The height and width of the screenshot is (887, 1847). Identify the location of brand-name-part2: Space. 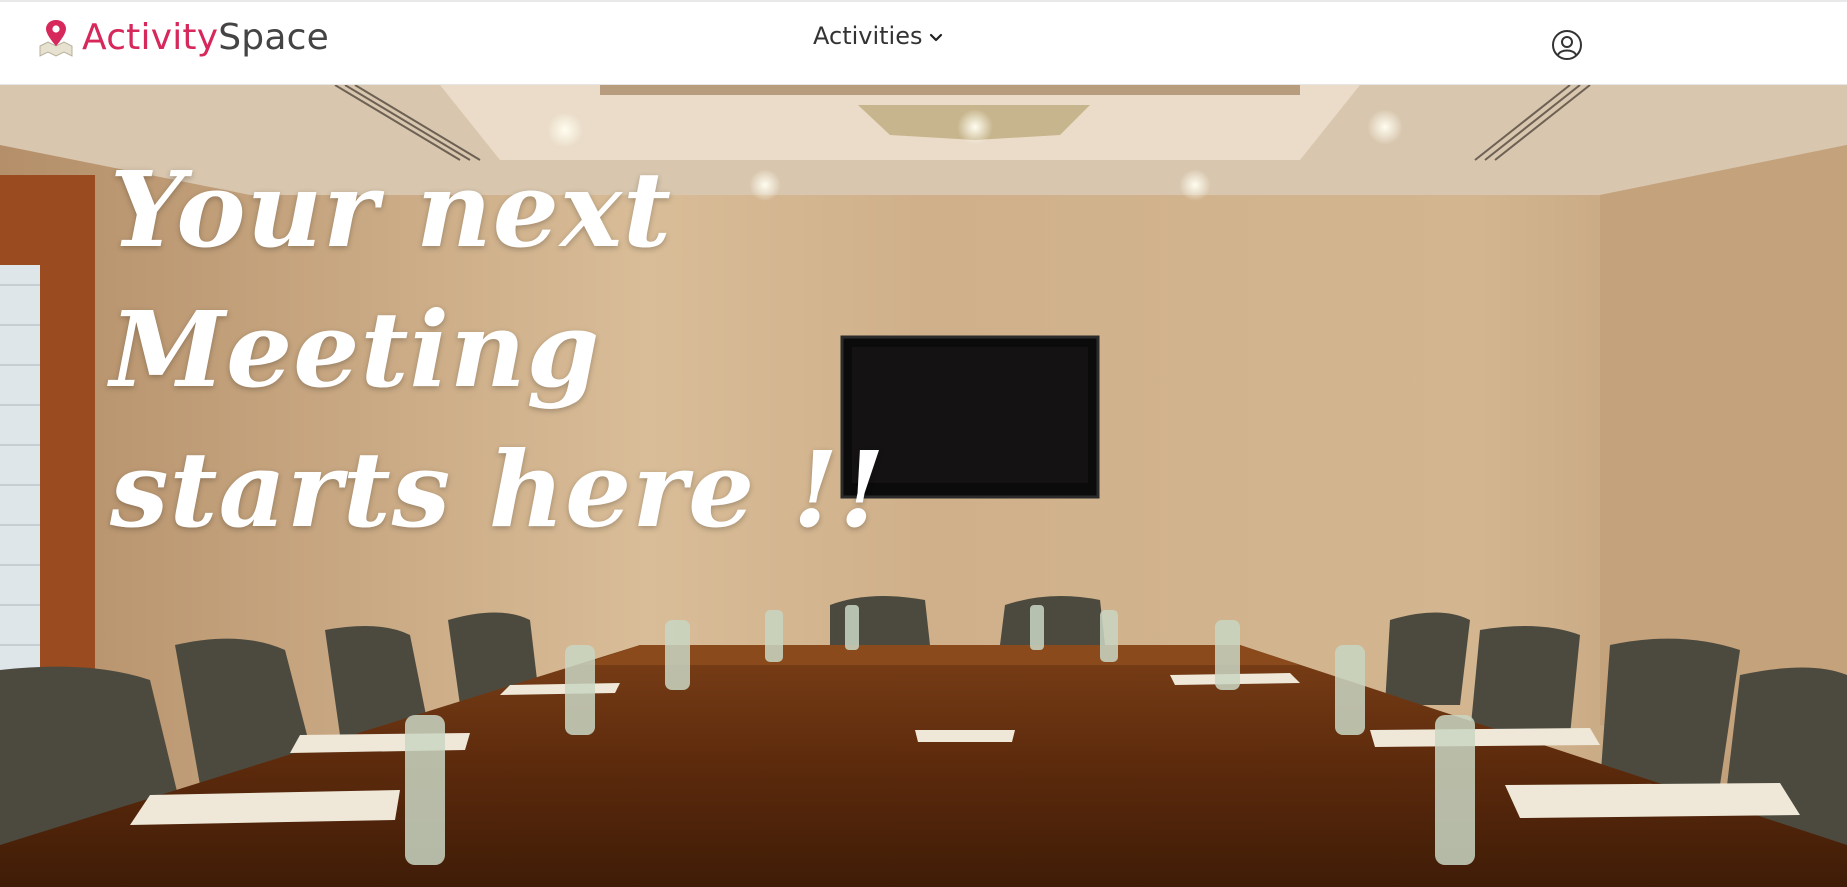
(273, 37).